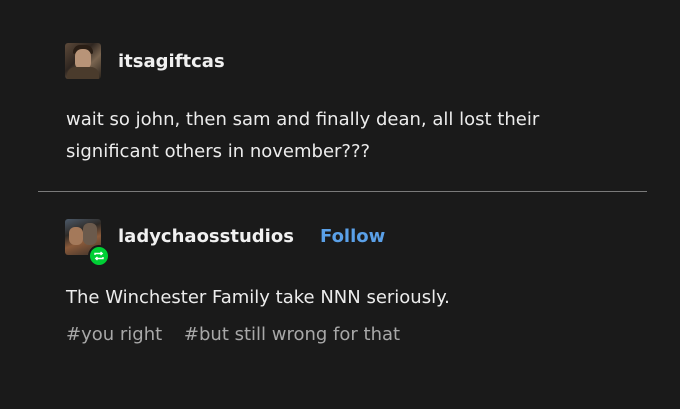  I want to click on post-username: itsagiftcas, so click(171, 61).